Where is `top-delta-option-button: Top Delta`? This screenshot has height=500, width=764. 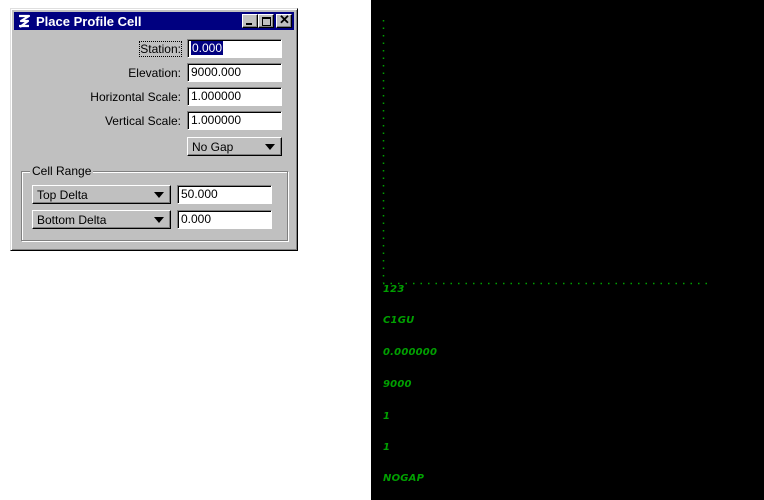
top-delta-option-button: Top Delta is located at coordinates (101, 194).